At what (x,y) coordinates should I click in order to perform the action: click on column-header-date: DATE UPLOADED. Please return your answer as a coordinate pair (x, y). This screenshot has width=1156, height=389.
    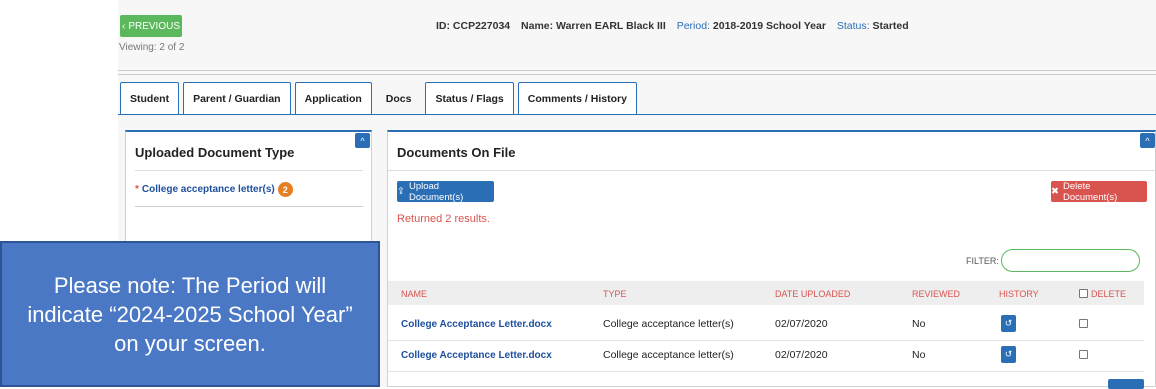
    Looking at the image, I should click on (812, 294).